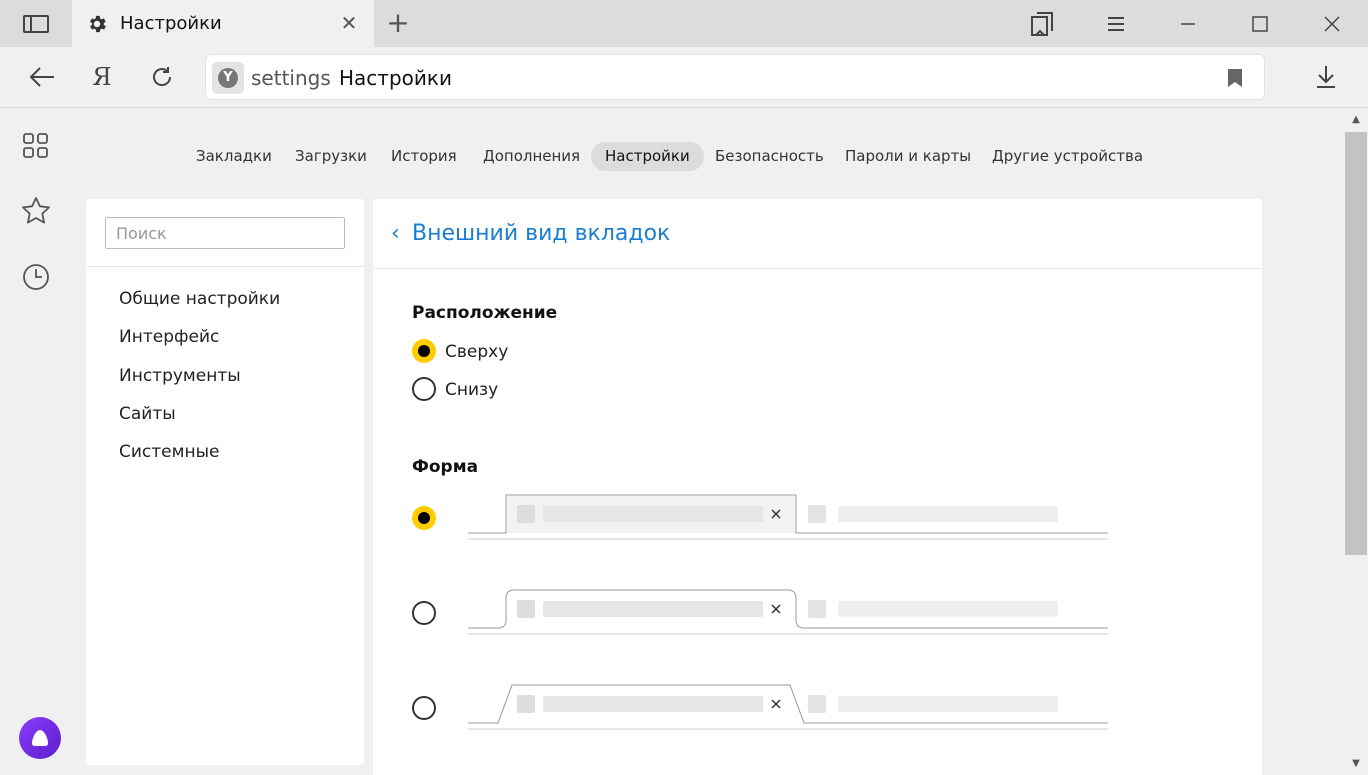  I want to click on address-bar: Y settings Настройки, so click(735, 77).